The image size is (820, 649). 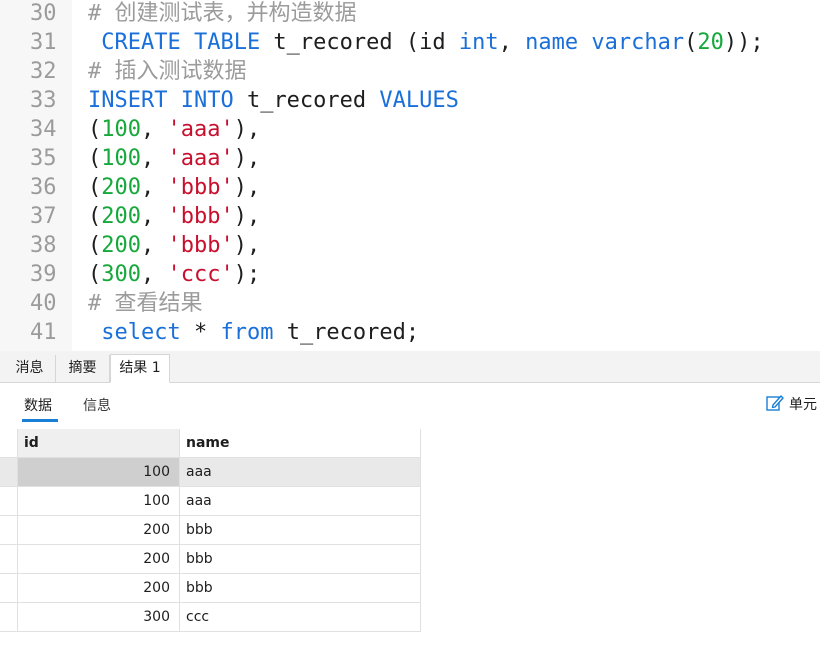 I want to click on code-line: 34 (100, 'aaa'),, so click(x=410, y=129).